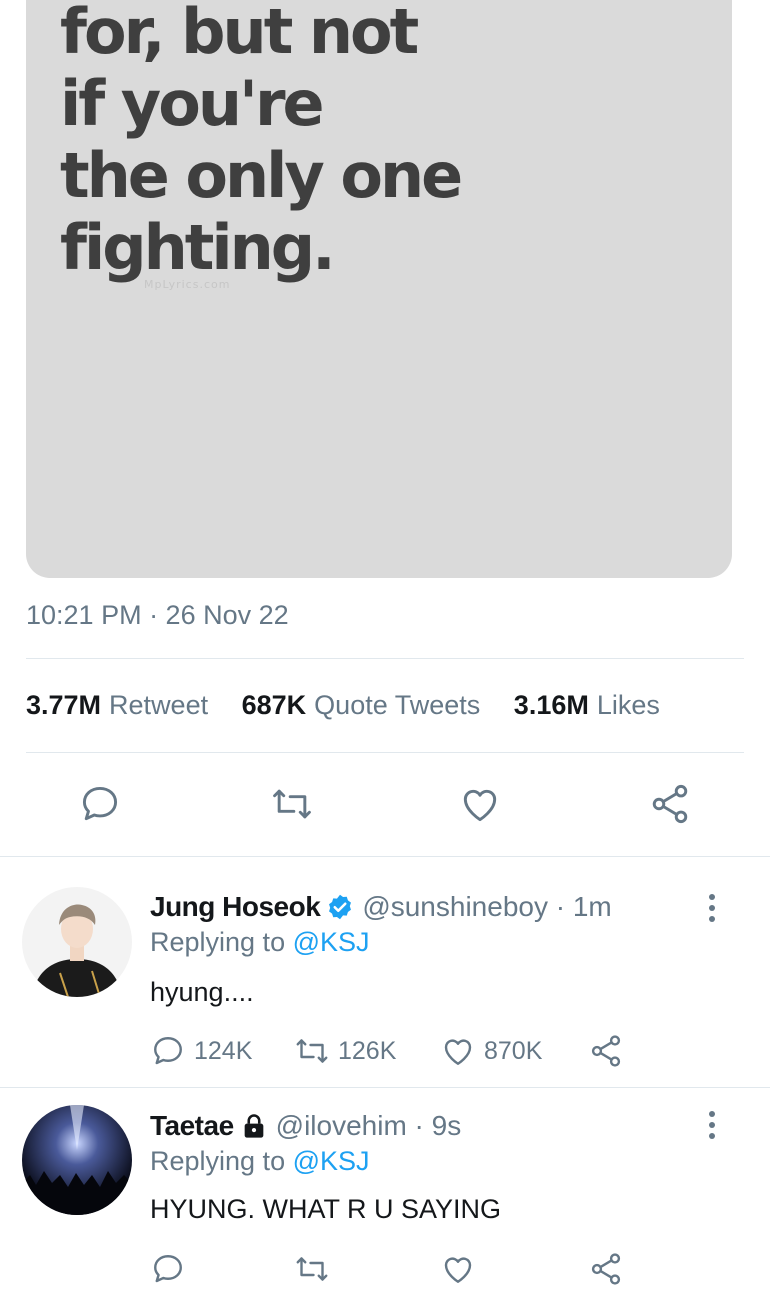  Describe the element at coordinates (397, 705) in the screenshot. I see `quote-tweets-stat-label: Quote Tweets` at that location.